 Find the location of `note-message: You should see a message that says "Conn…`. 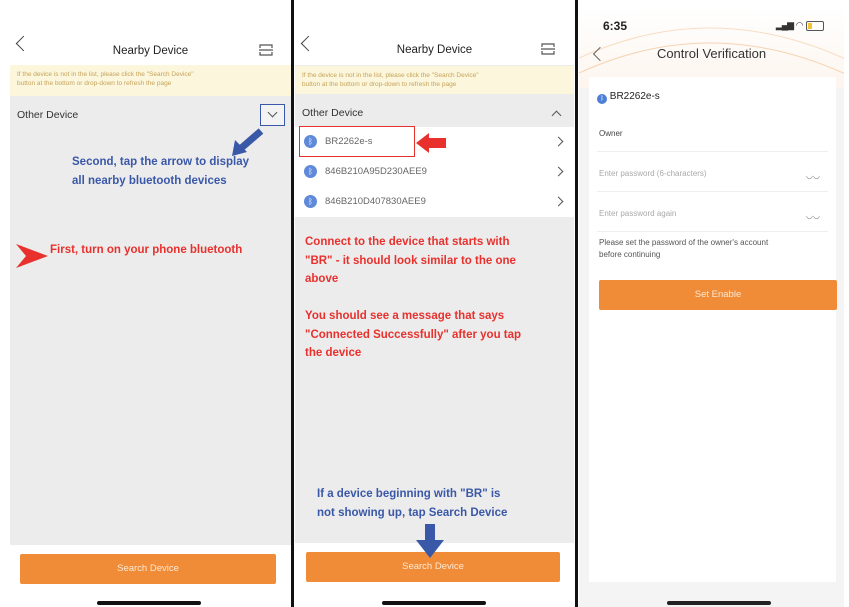

note-message: You should see a message that says "Conn… is located at coordinates (413, 335).